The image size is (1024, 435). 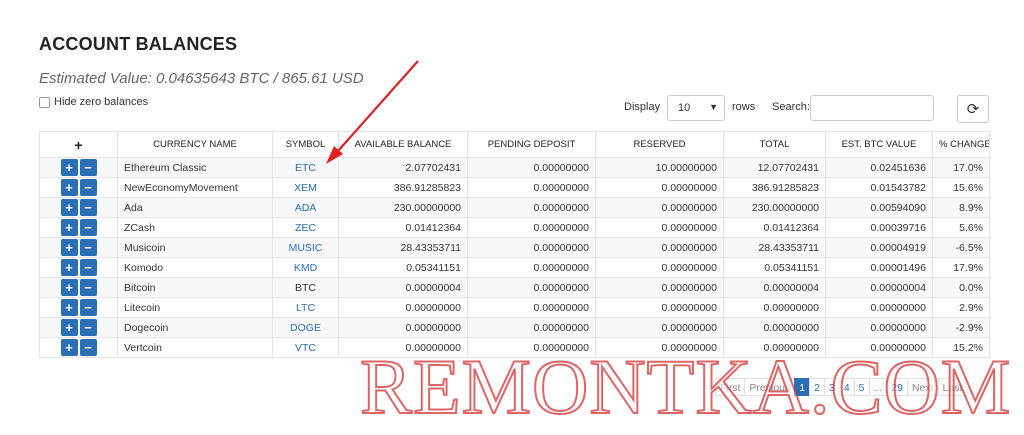 What do you see at coordinates (78, 144) in the screenshot?
I see `add-column-header: +` at bounding box center [78, 144].